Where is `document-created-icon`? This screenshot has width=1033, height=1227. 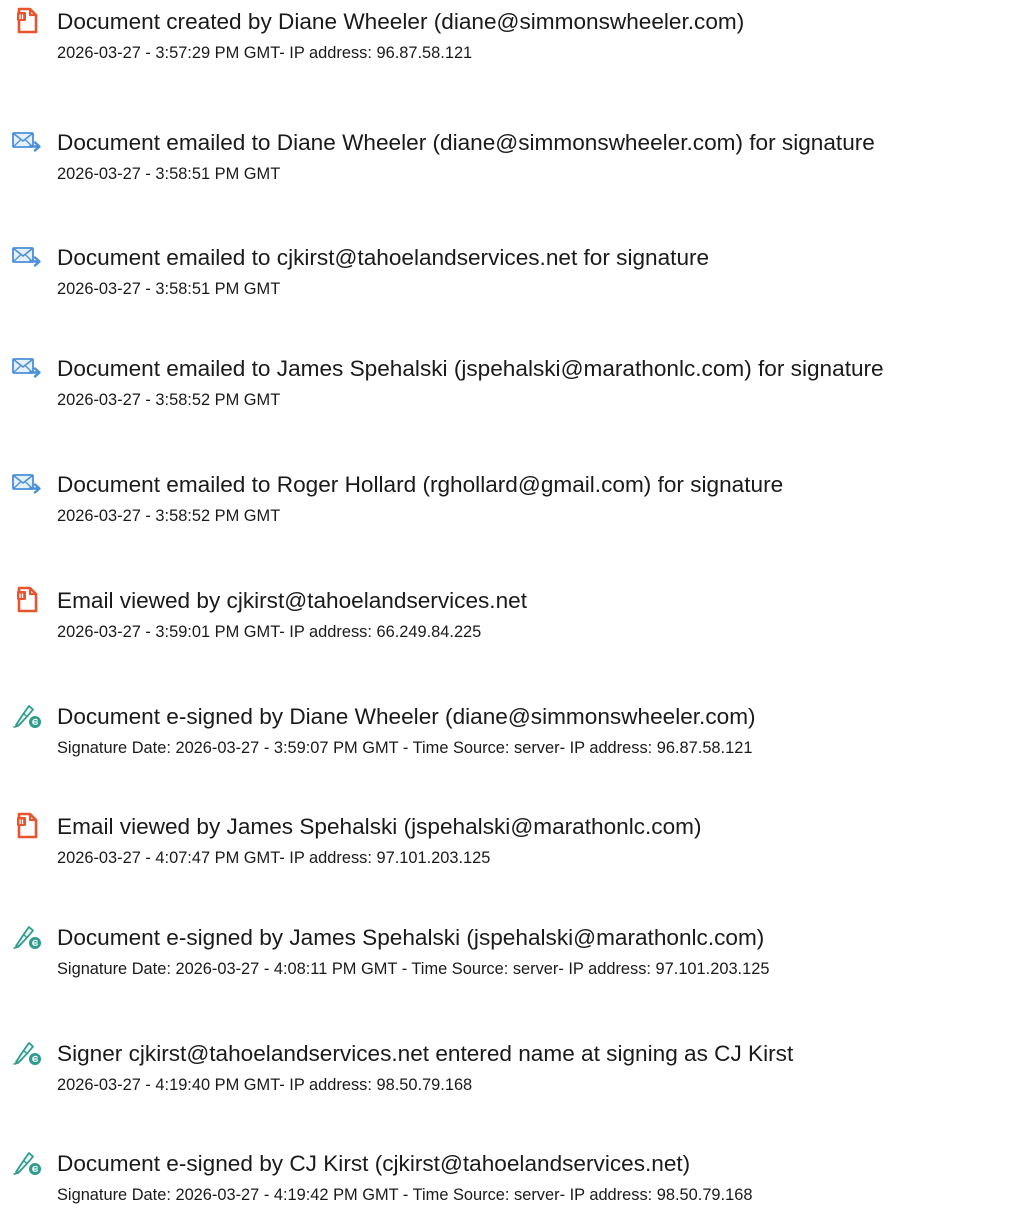
document-created-icon is located at coordinates (27, 20).